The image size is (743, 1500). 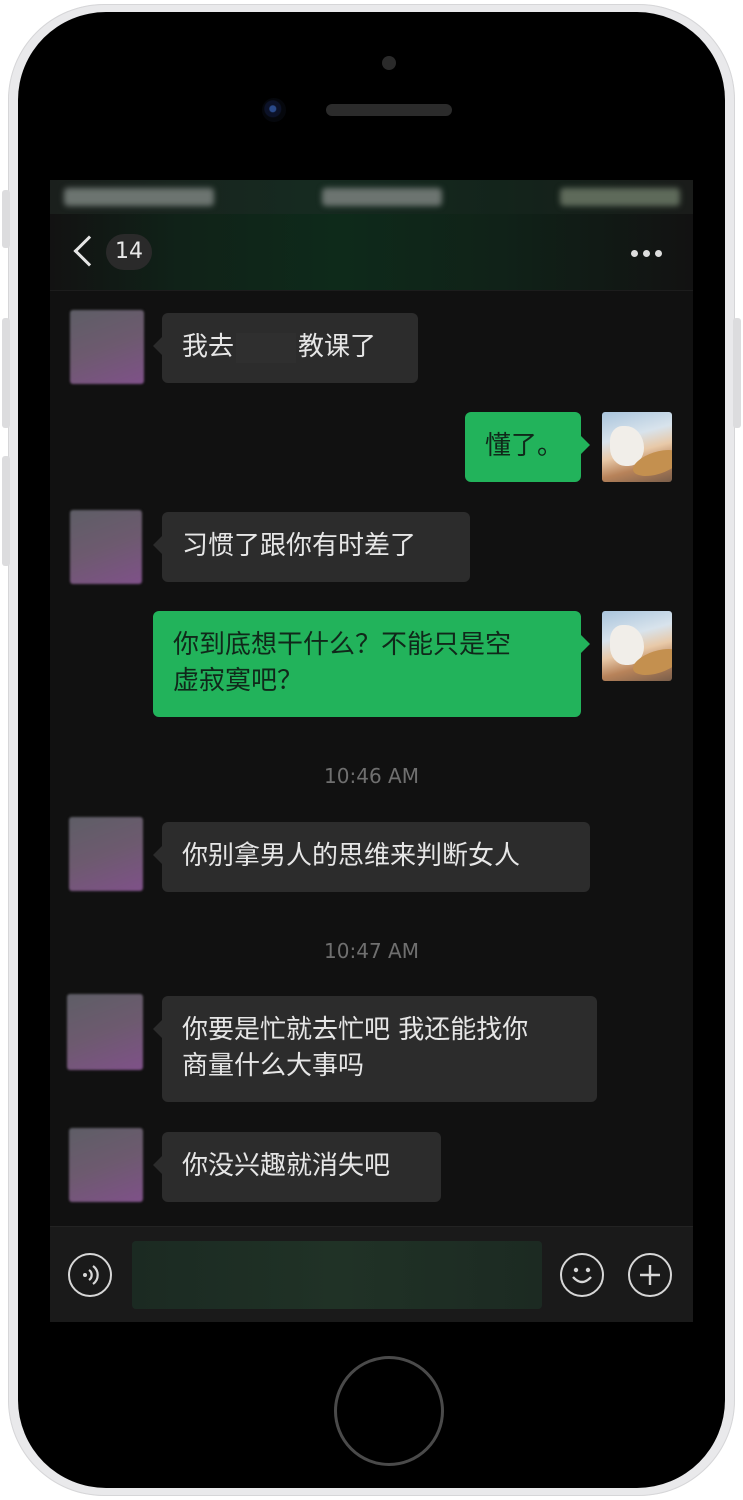 What do you see at coordinates (238, 681) in the screenshot?
I see `message-text-line: 虚寂寞吧？` at bounding box center [238, 681].